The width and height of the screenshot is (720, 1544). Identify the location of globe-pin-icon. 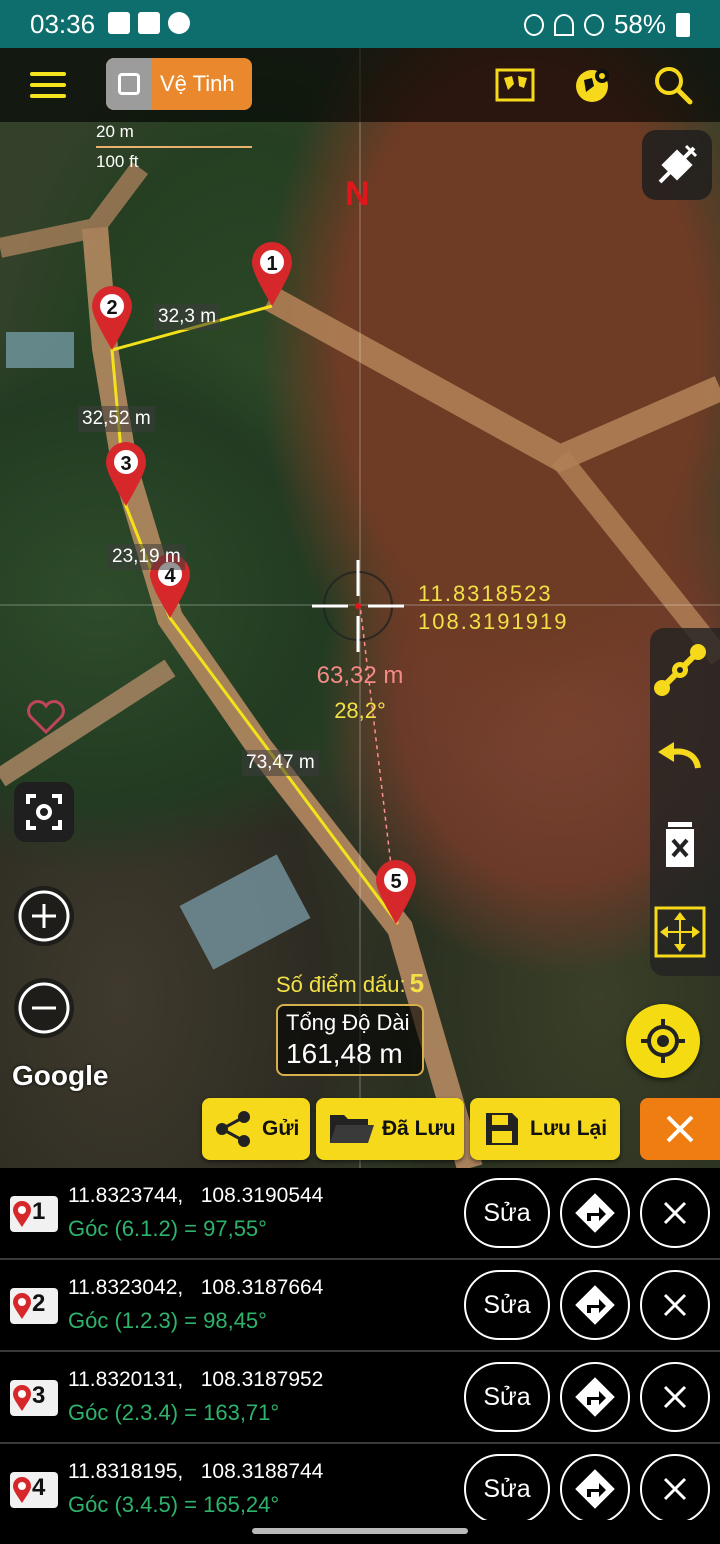
(593, 85).